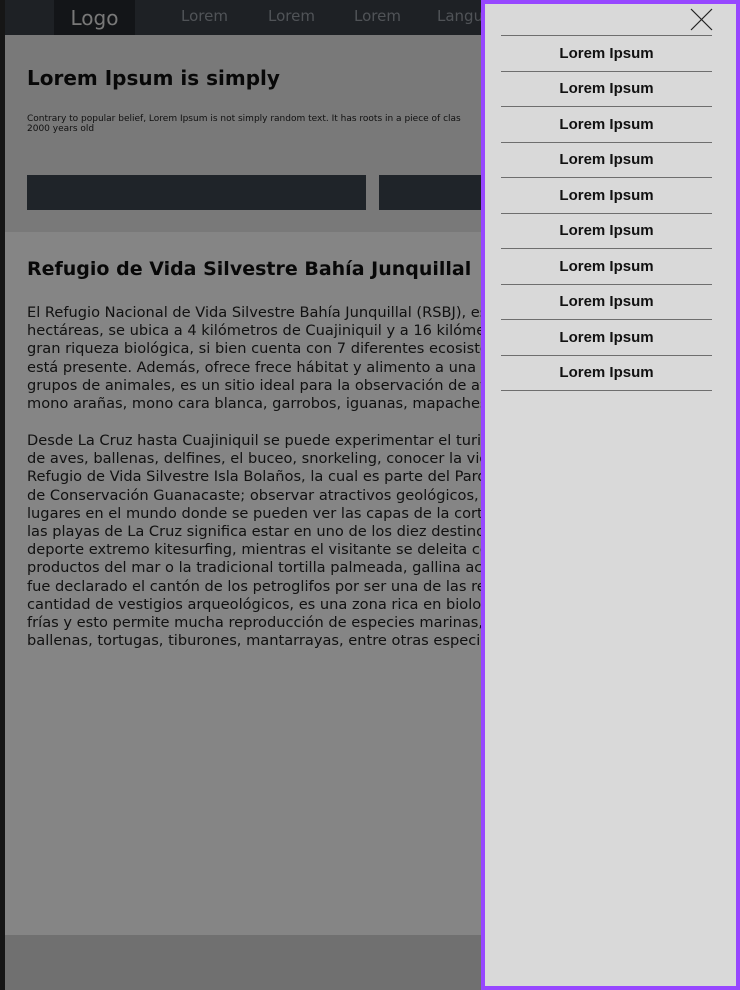 This screenshot has width=740, height=990. What do you see at coordinates (606, 302) in the screenshot?
I see `menu-item-8: Lorem Ipsum` at bounding box center [606, 302].